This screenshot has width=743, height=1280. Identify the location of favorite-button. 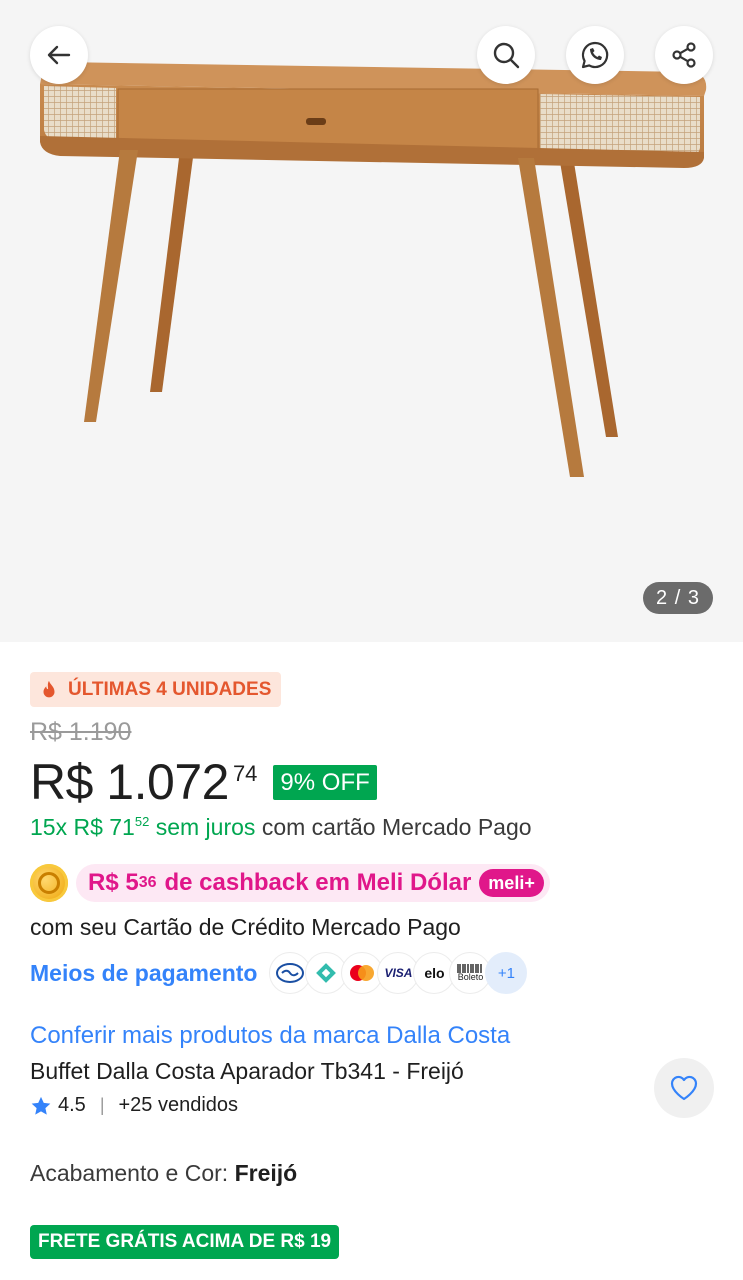
(684, 1088).